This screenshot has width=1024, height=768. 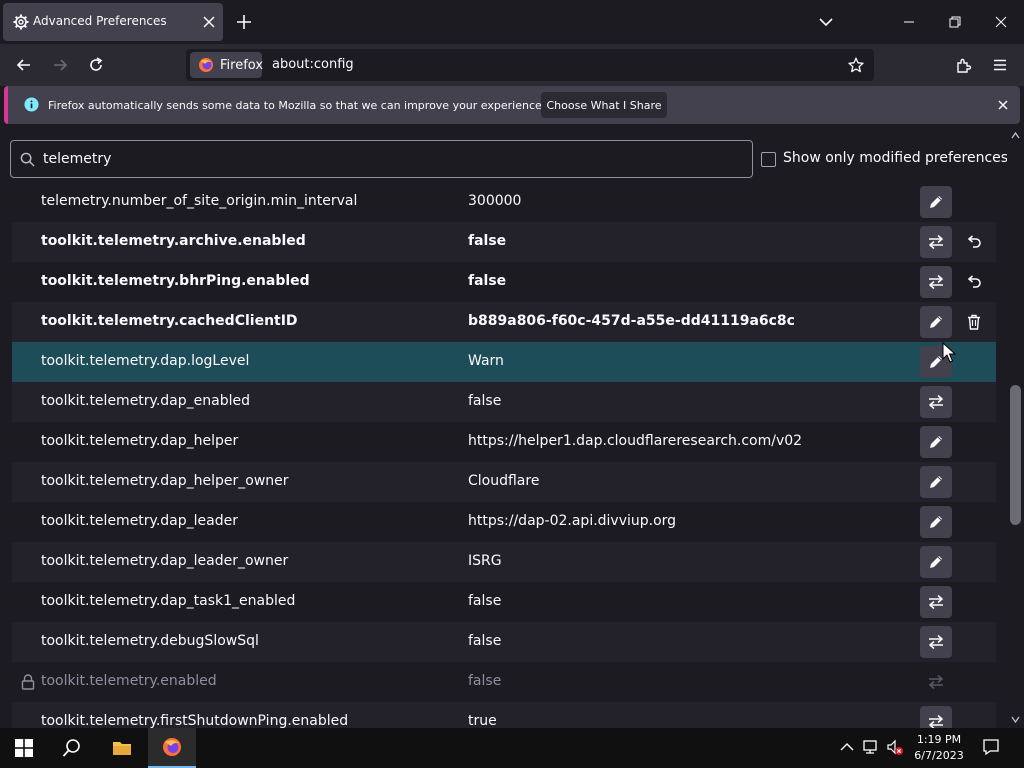 What do you see at coordinates (604, 105) in the screenshot?
I see `choose-what-i-share-button: Choose What I Share` at bounding box center [604, 105].